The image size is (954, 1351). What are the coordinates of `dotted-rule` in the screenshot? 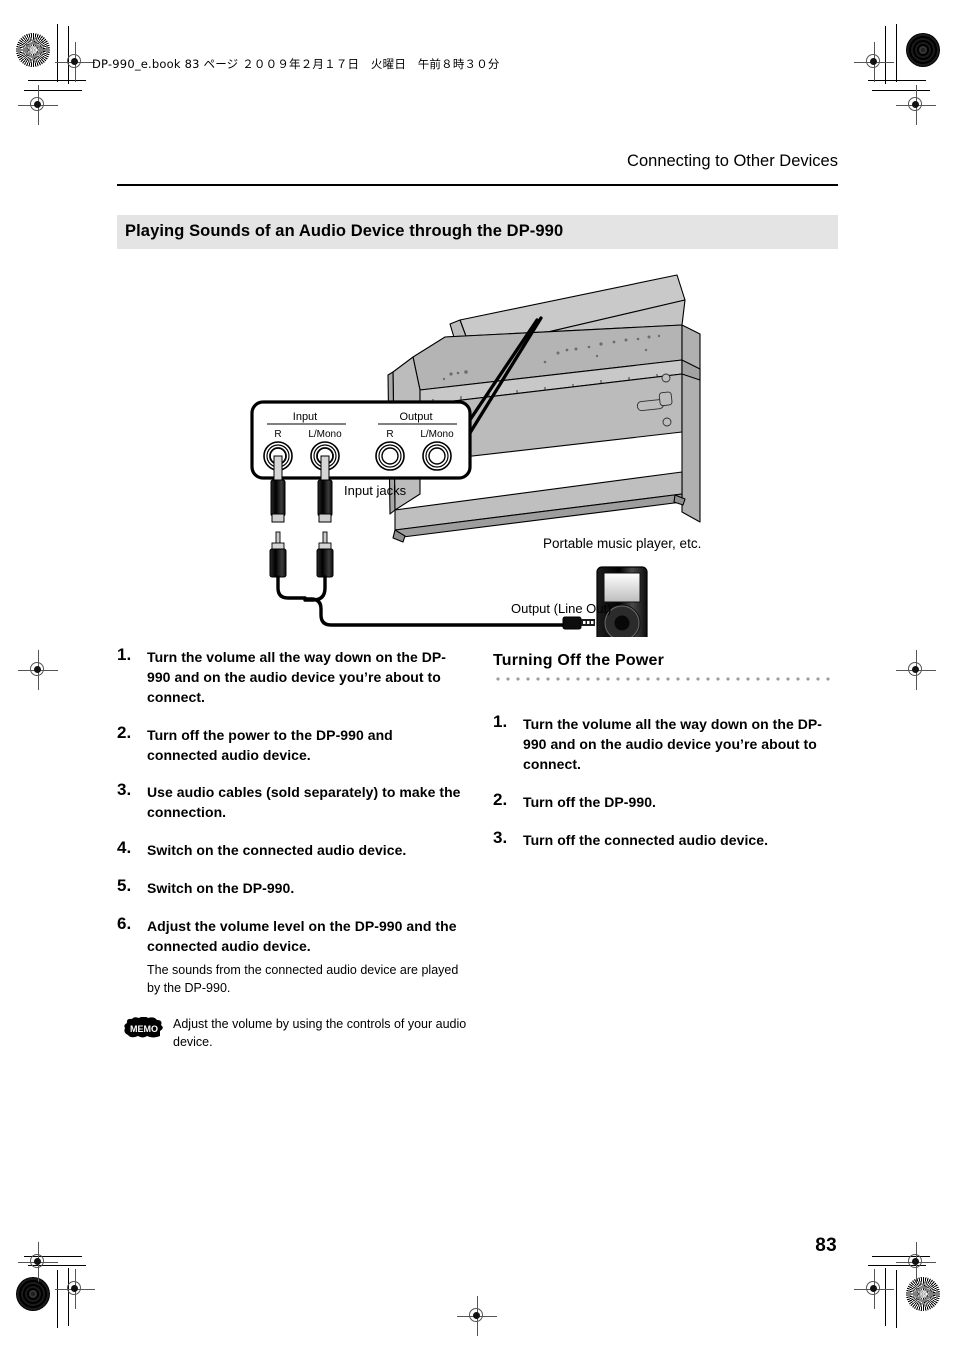 It's located at (663, 679).